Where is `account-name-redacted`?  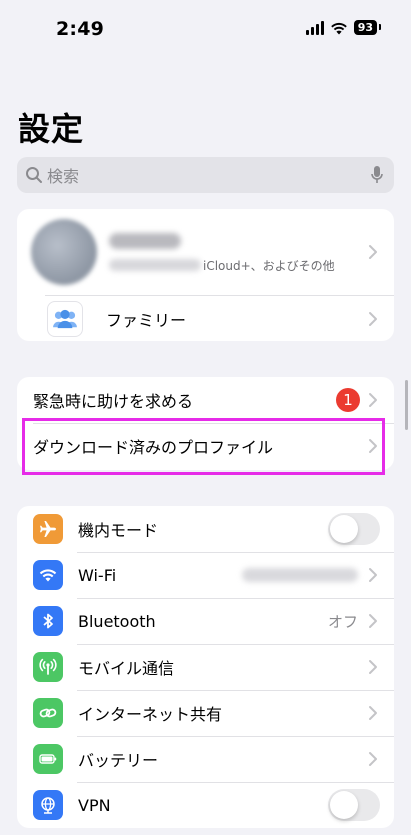 account-name-redacted is located at coordinates (145, 241).